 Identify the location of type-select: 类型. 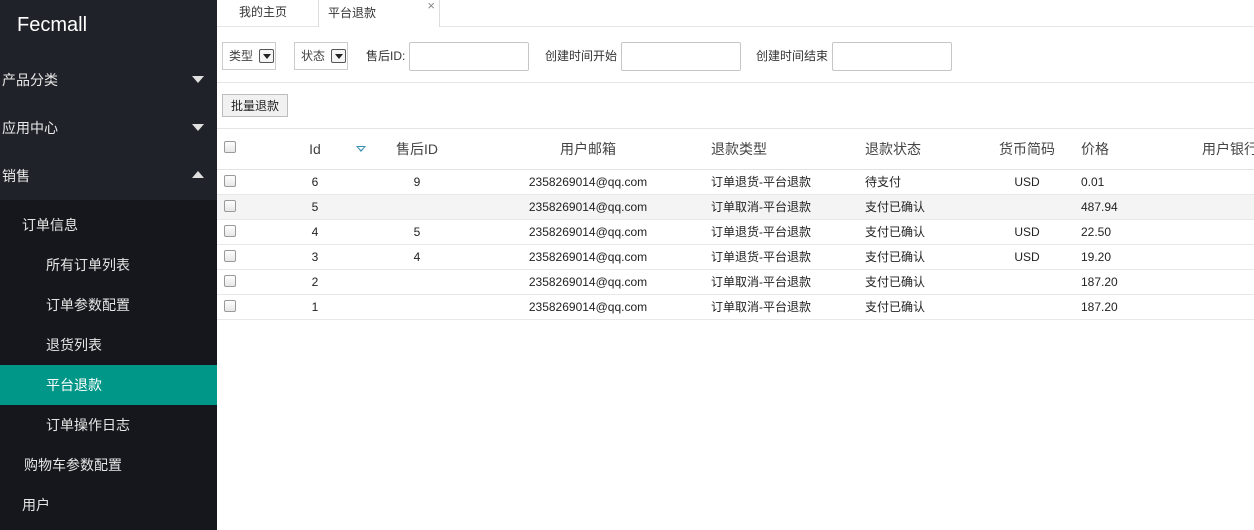
(249, 56).